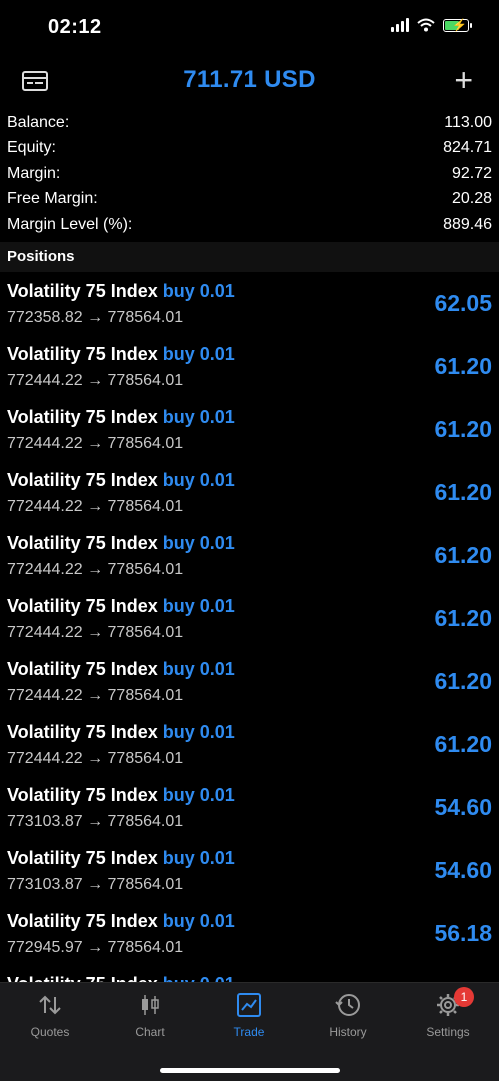 The image size is (499, 1081). I want to click on tab-label: Settings, so click(448, 1032).